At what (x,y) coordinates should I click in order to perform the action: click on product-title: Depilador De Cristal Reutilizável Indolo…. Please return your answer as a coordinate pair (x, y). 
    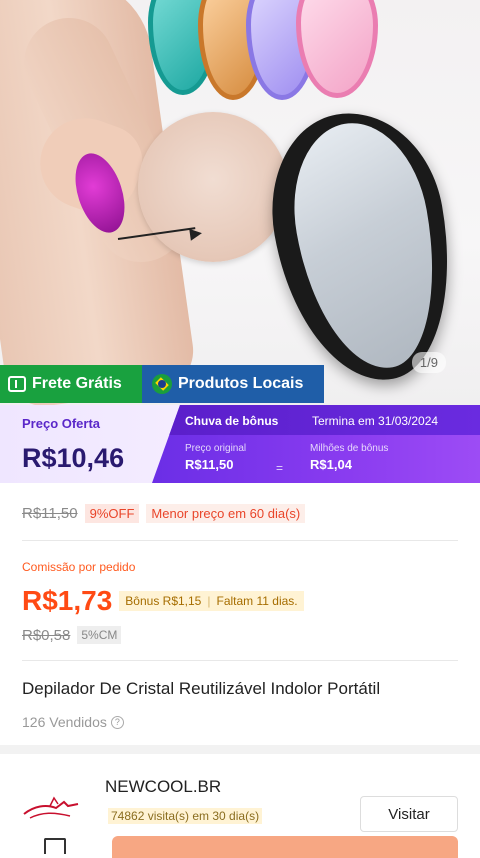
    Looking at the image, I should click on (201, 688).